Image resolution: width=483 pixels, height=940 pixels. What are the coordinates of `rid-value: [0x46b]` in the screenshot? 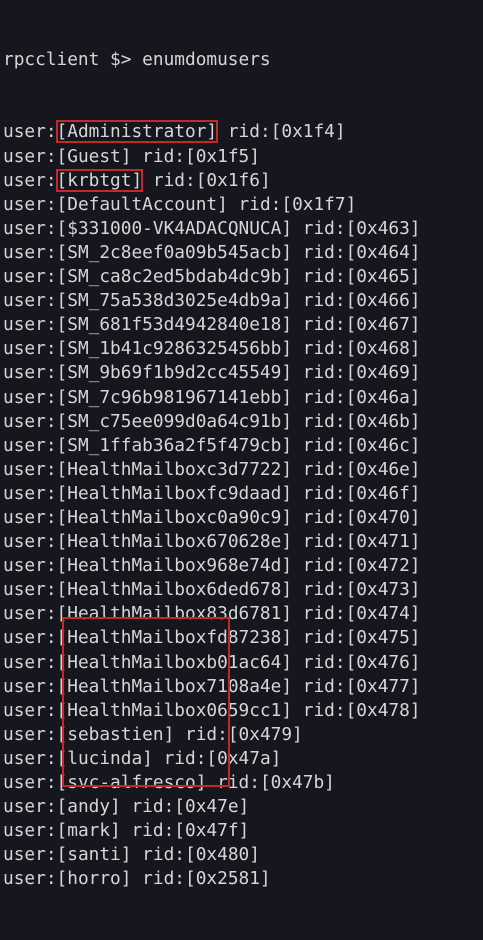 It's located at (383, 421).